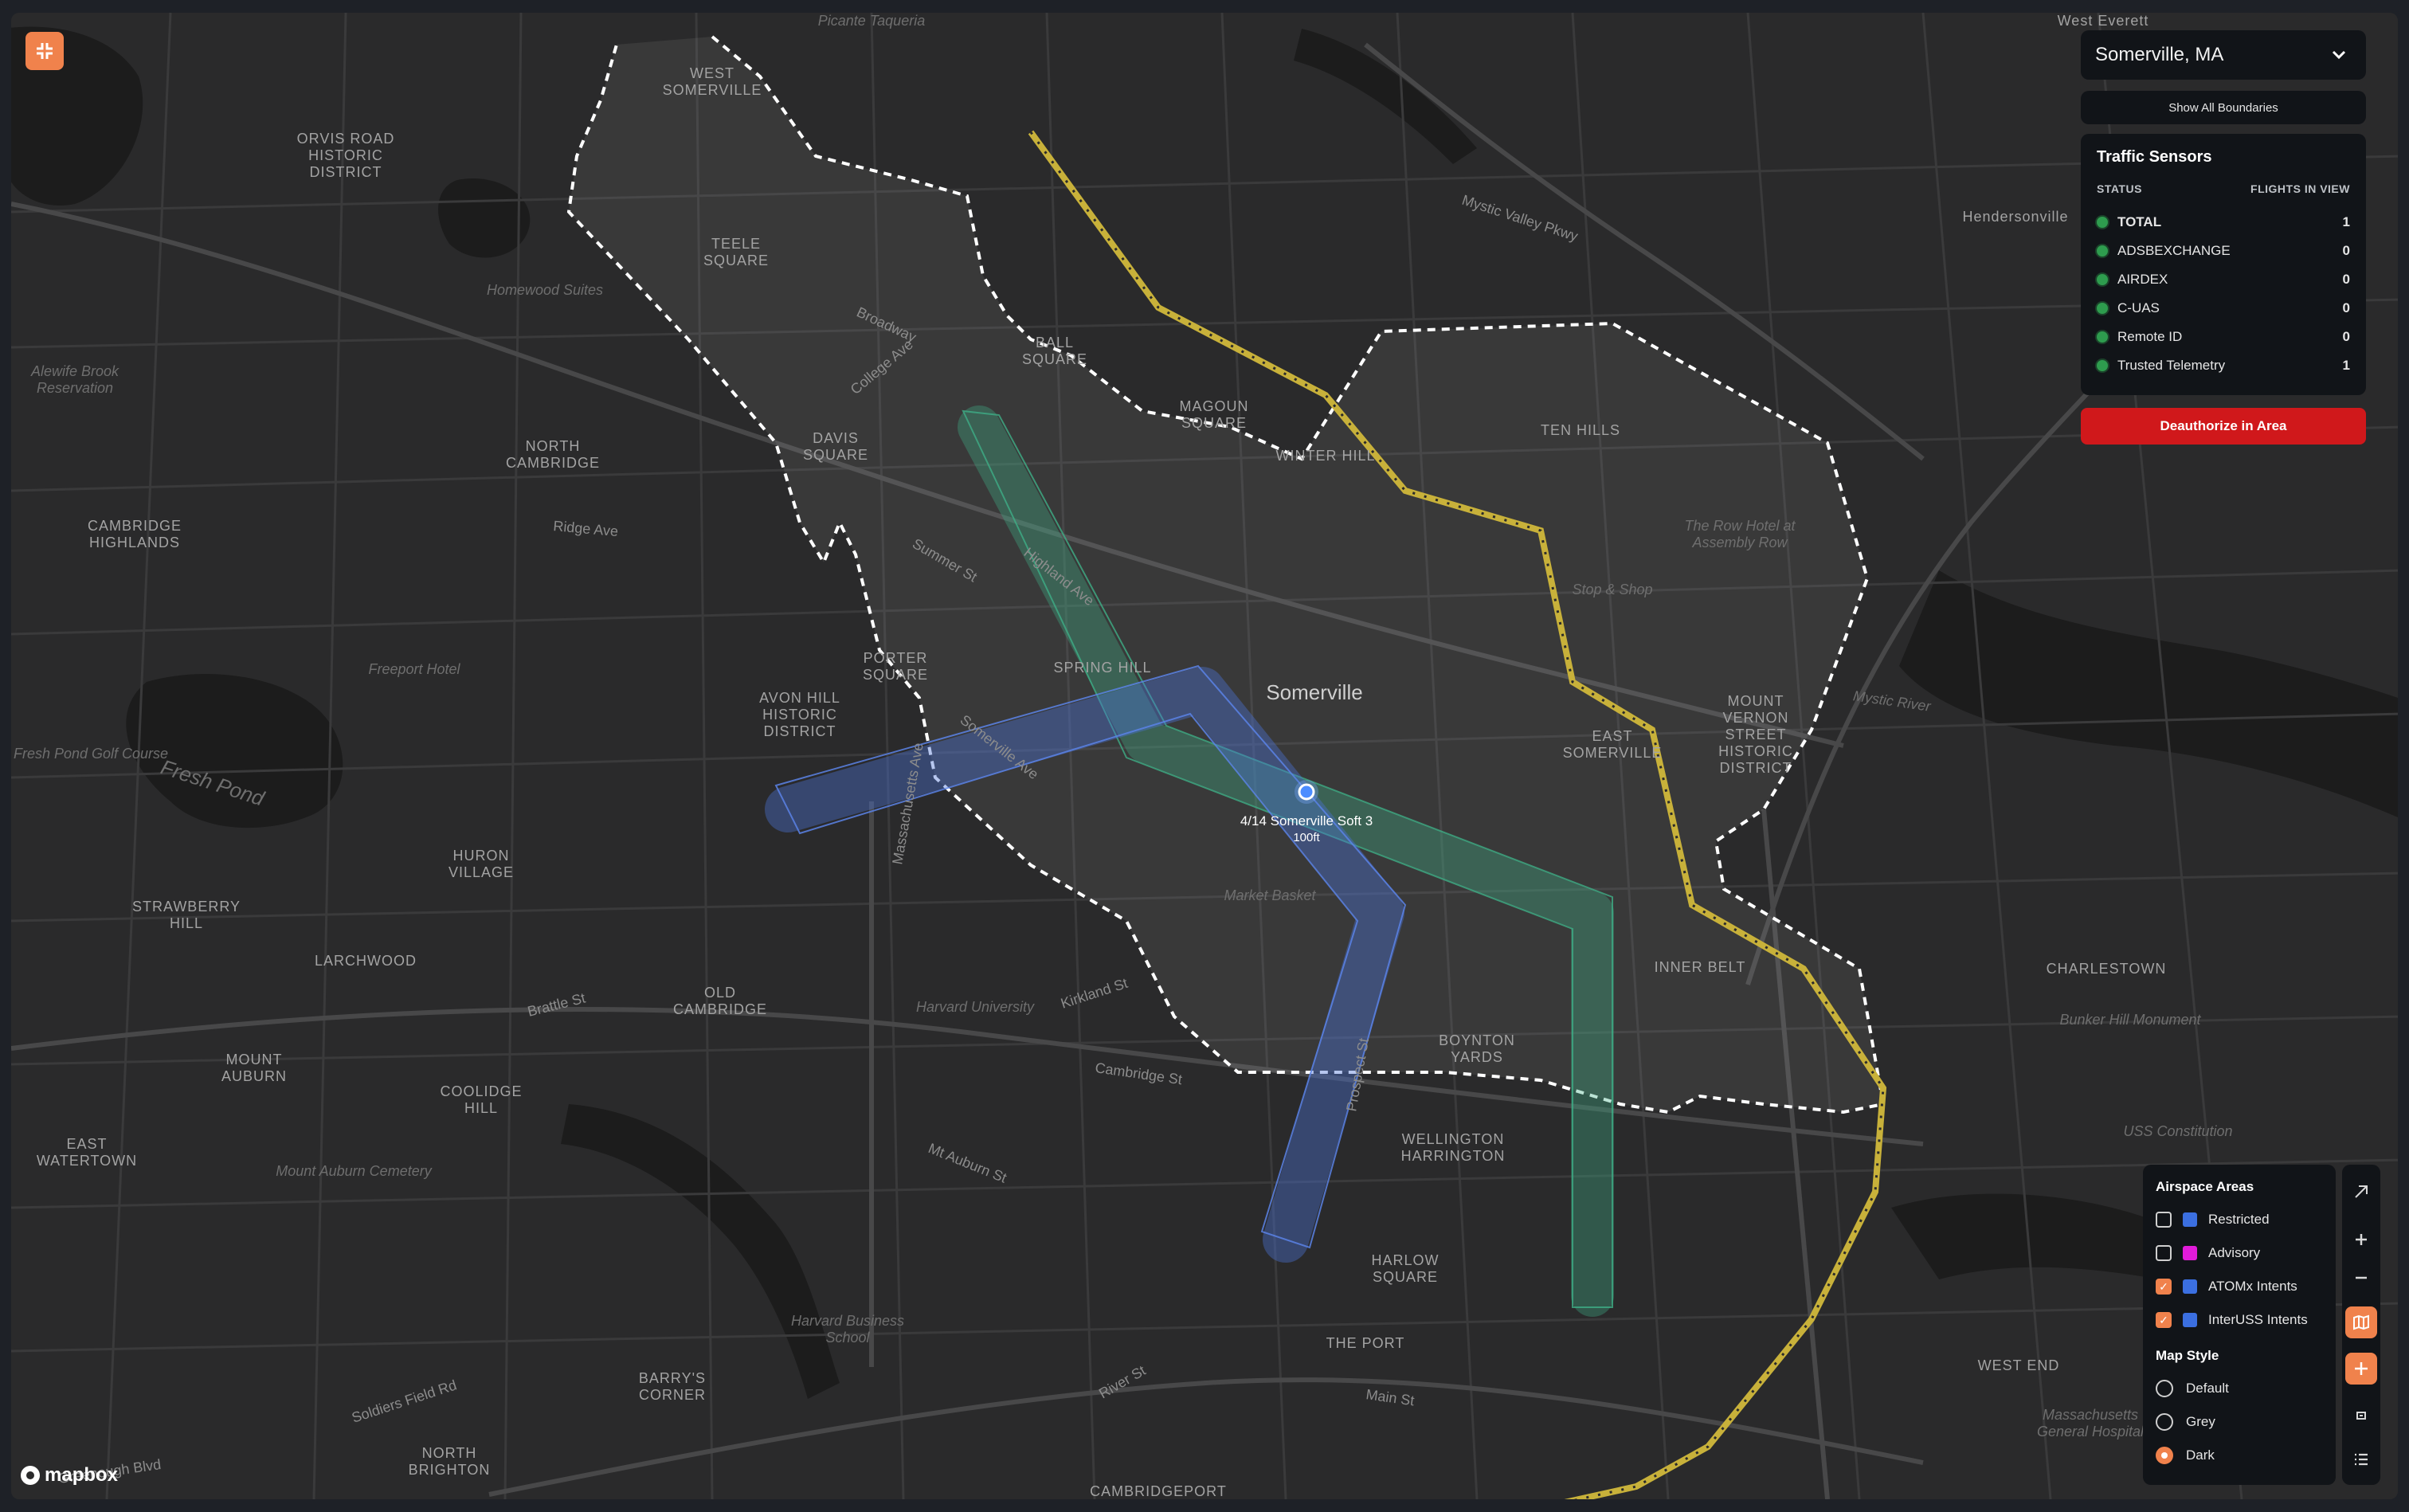 The height and width of the screenshot is (1512, 2409). What do you see at coordinates (2346, 280) in the screenshot?
I see `sensor-count: 0` at bounding box center [2346, 280].